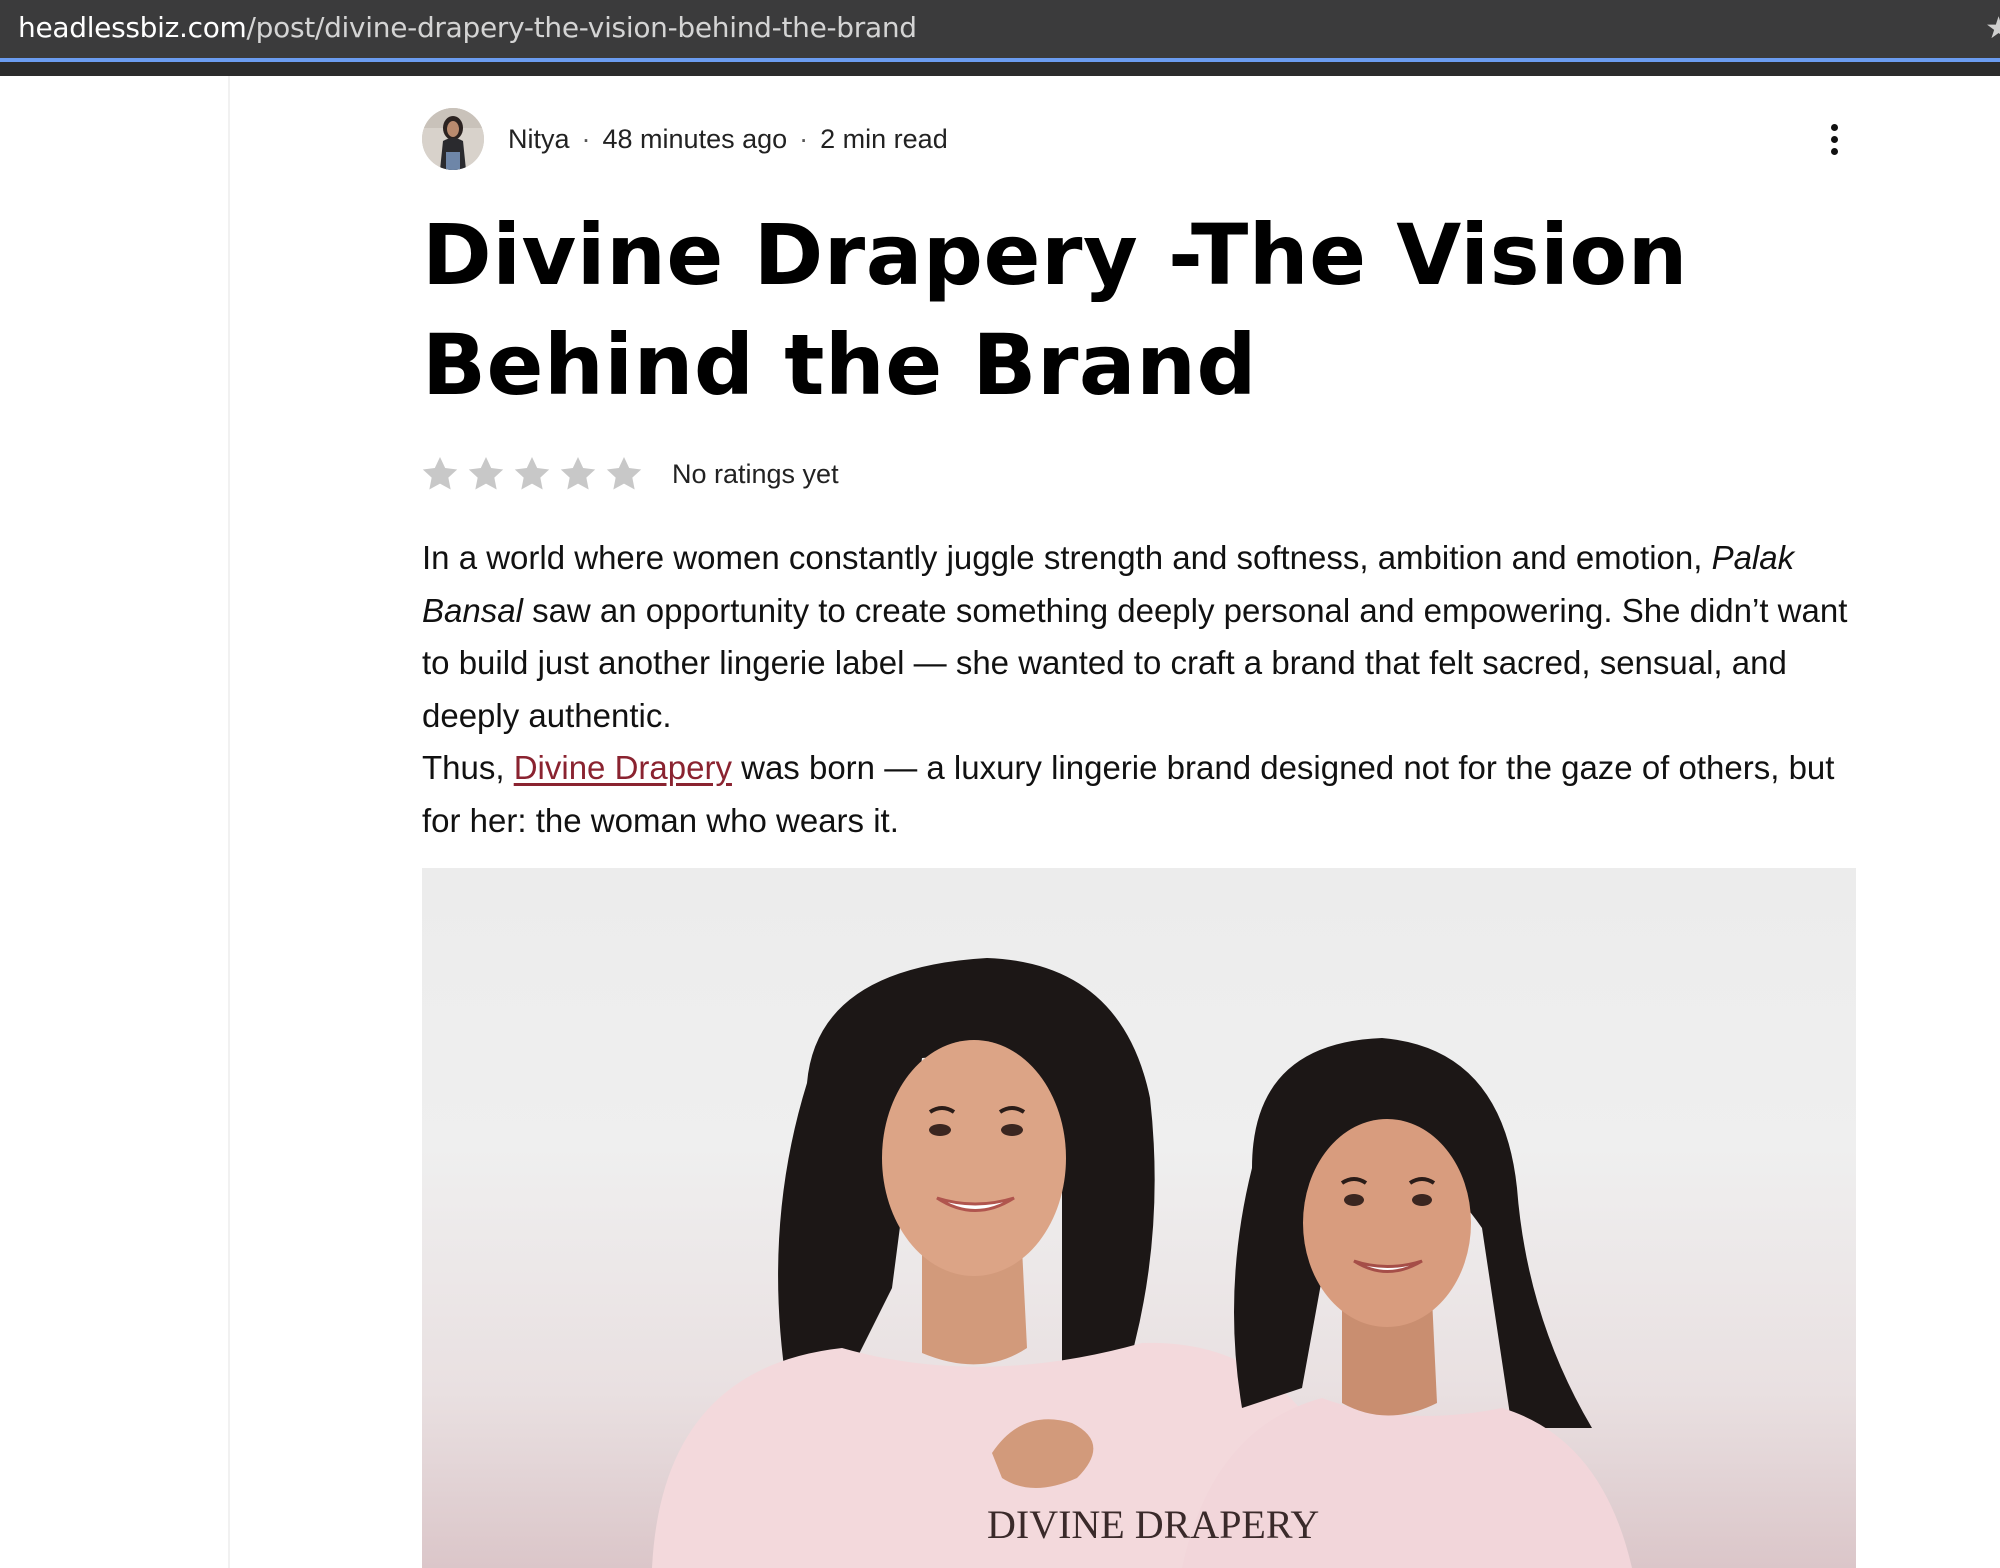 The width and height of the screenshot is (2000, 1568). What do you see at coordinates (132, 27) in the screenshot?
I see `url-host: headlessbiz.com` at bounding box center [132, 27].